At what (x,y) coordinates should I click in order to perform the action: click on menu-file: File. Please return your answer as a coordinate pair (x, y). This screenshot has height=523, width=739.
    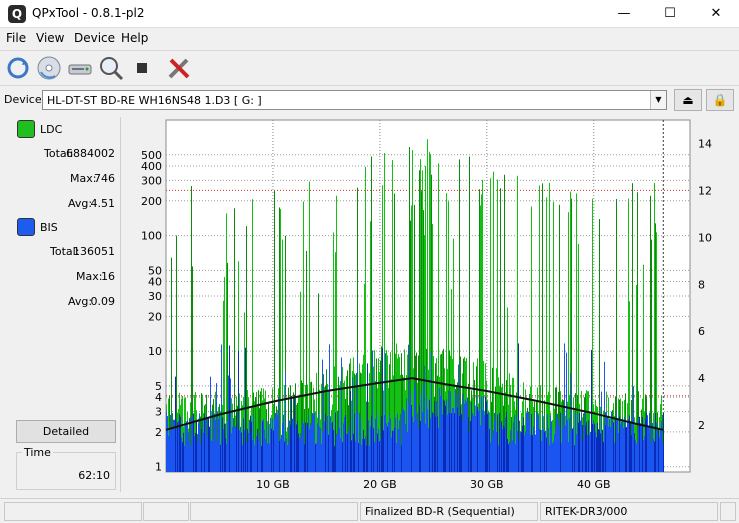
    Looking at the image, I should click on (16, 38).